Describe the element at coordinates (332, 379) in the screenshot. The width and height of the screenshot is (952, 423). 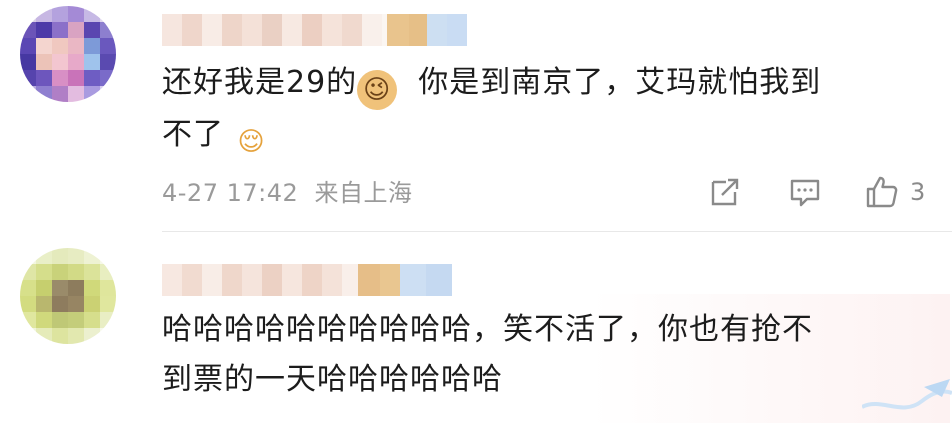
I see `comment-text-line2: 到票的一天哈哈哈哈哈哈` at that location.